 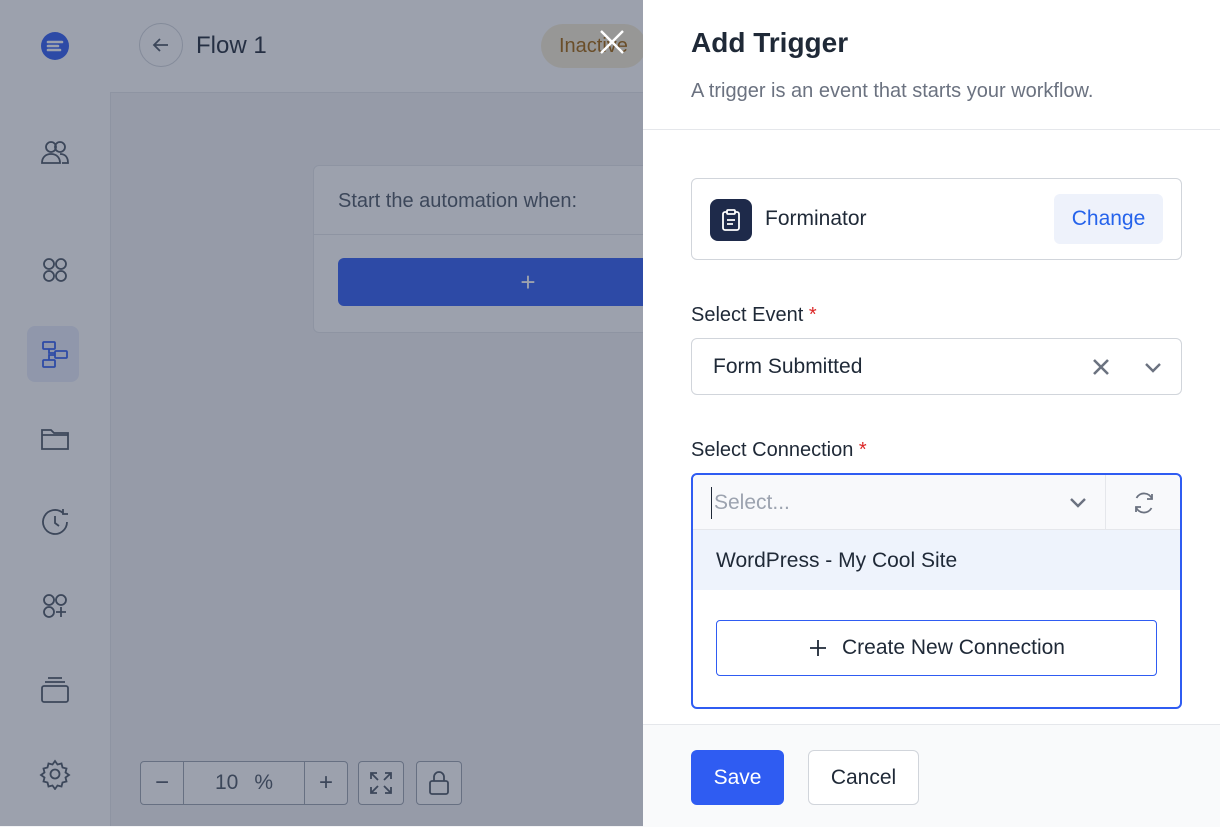 What do you see at coordinates (883, 503) in the screenshot?
I see `connection-search-input` at bounding box center [883, 503].